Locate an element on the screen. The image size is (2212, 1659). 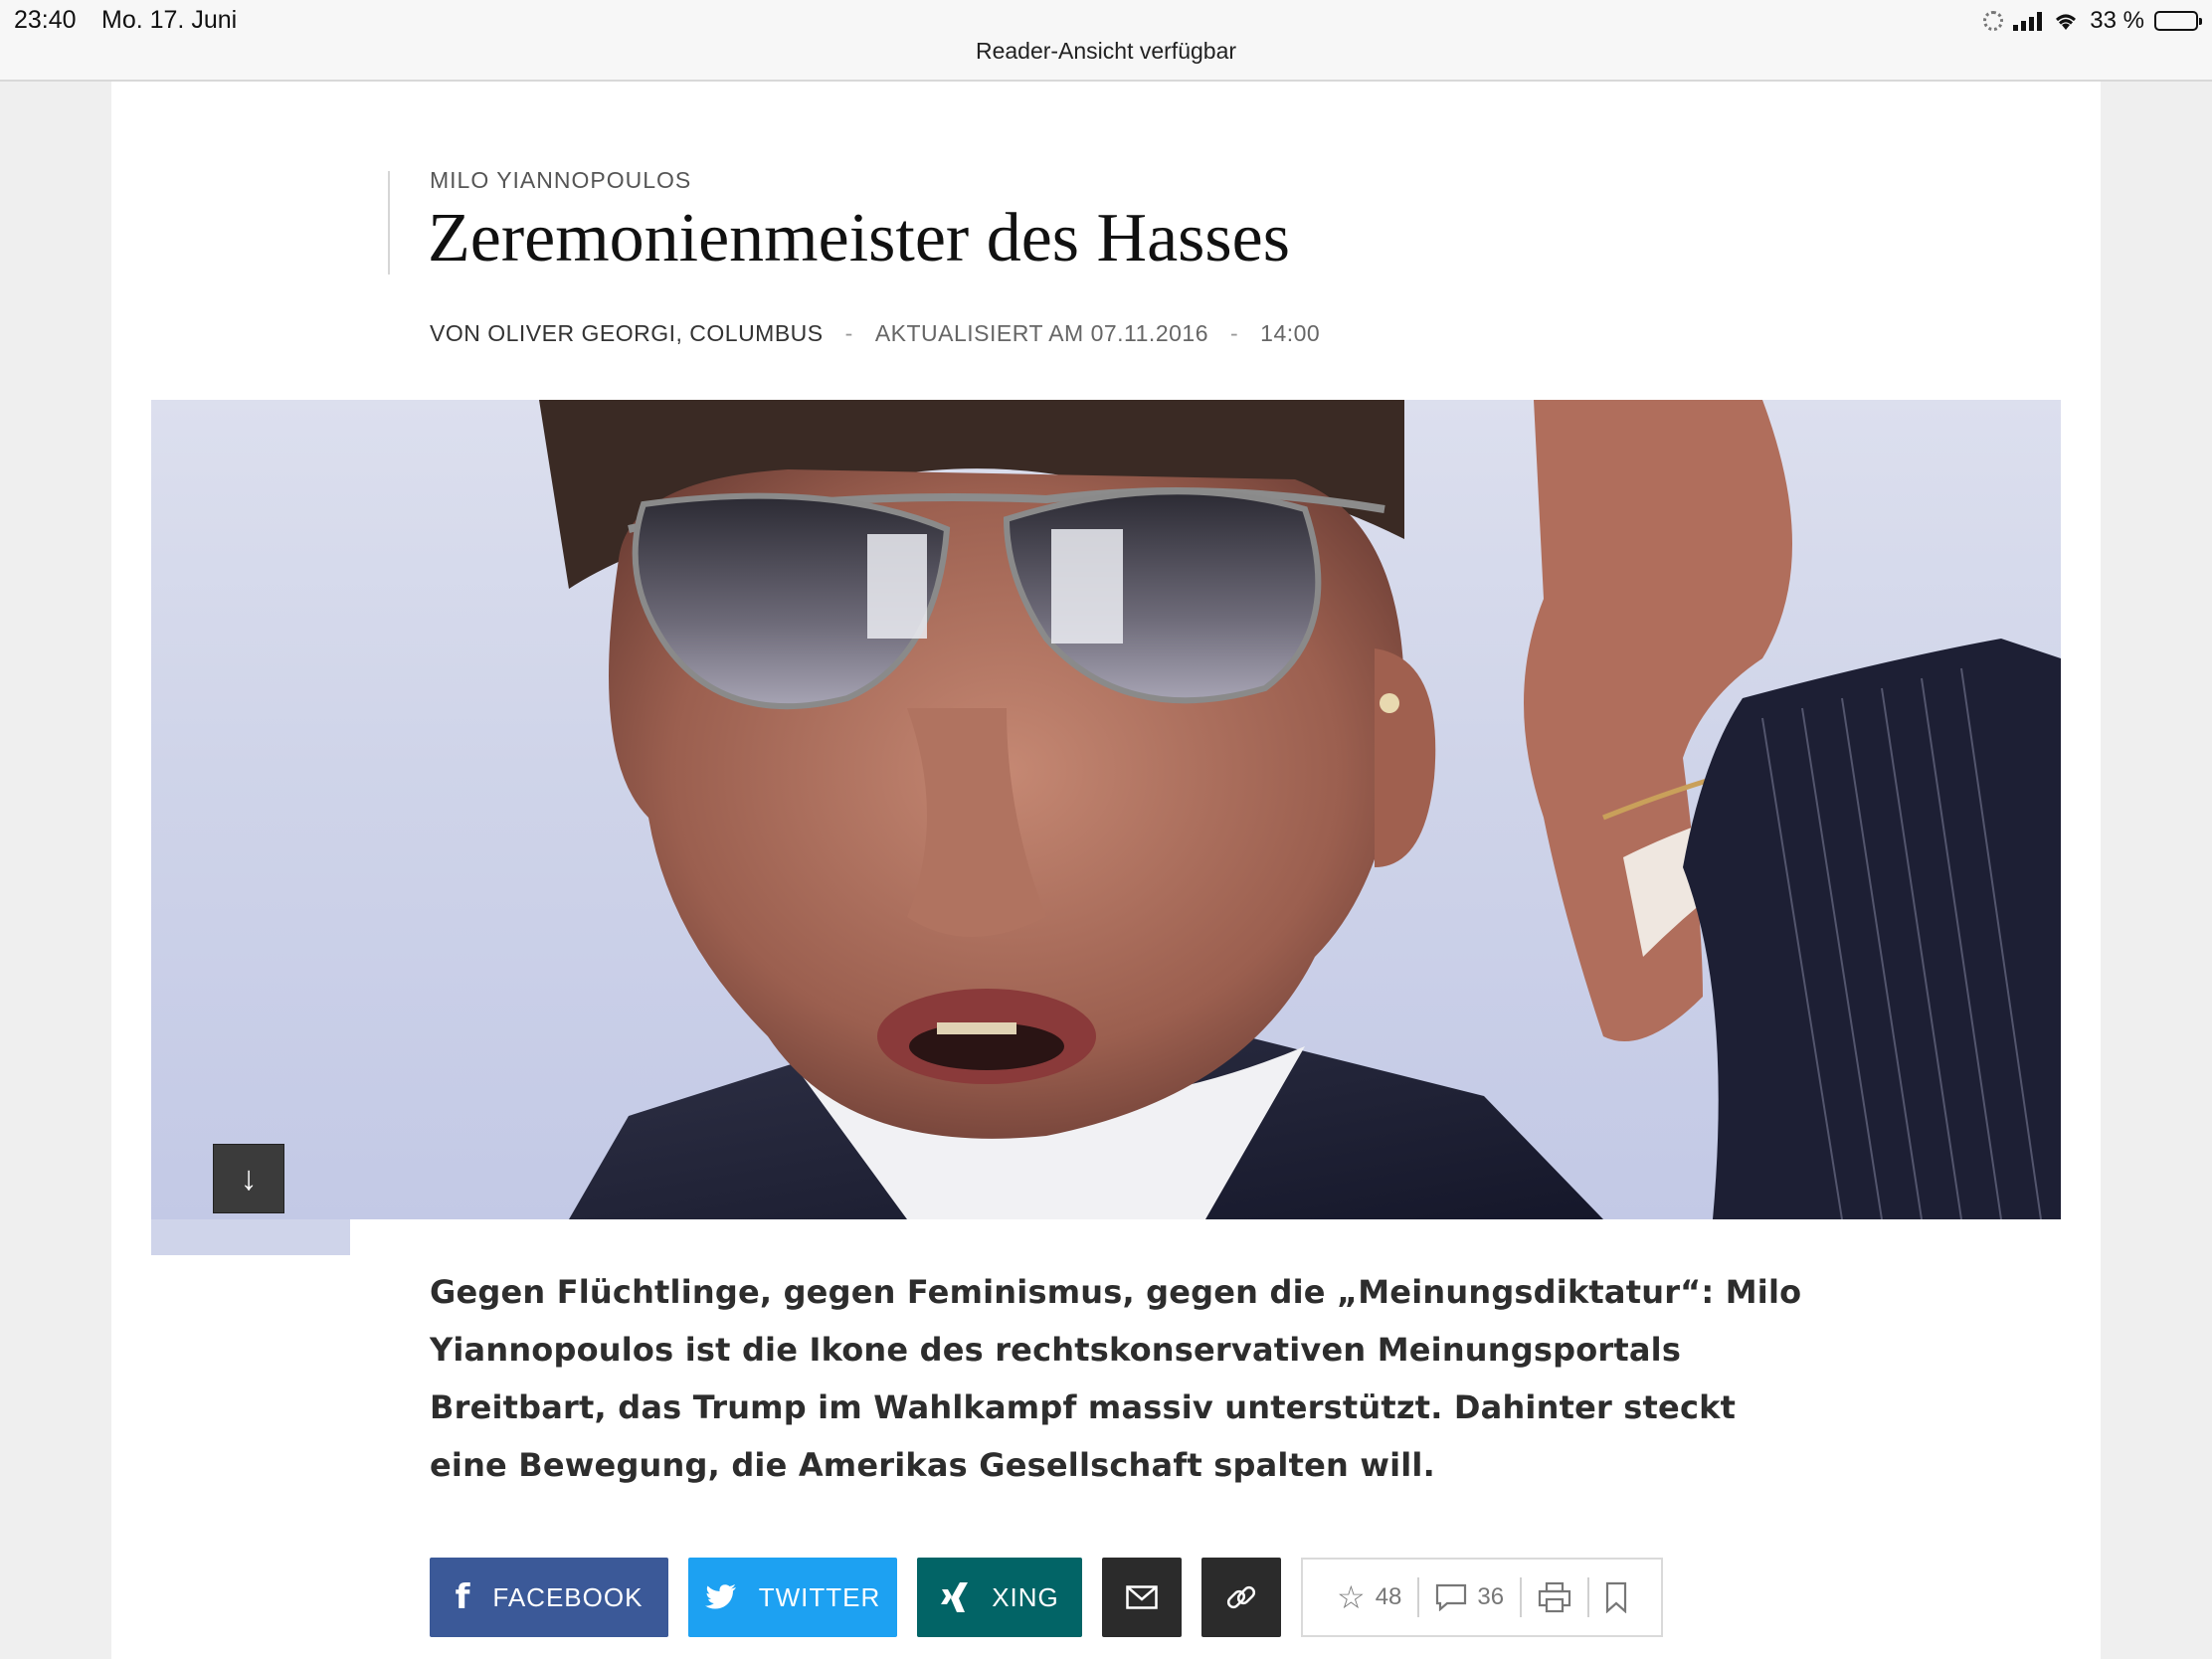
arrow-down-icon: ↓ is located at coordinates (249, 1178).